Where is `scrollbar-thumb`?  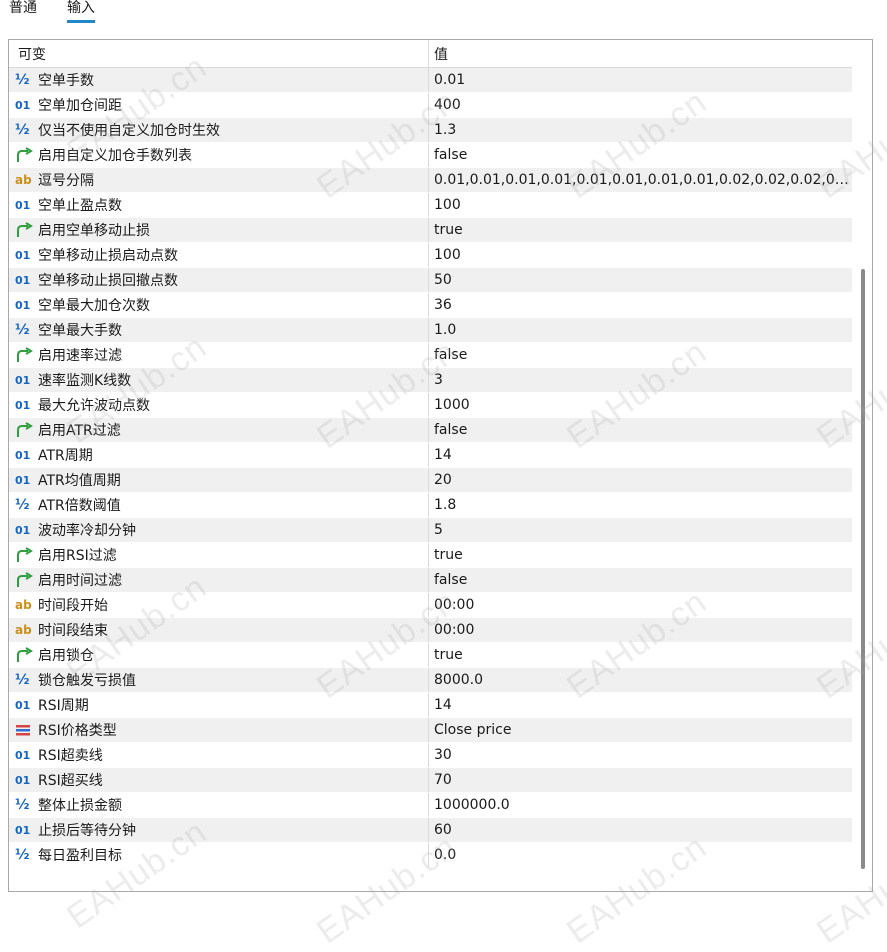 scrollbar-thumb is located at coordinates (863, 569).